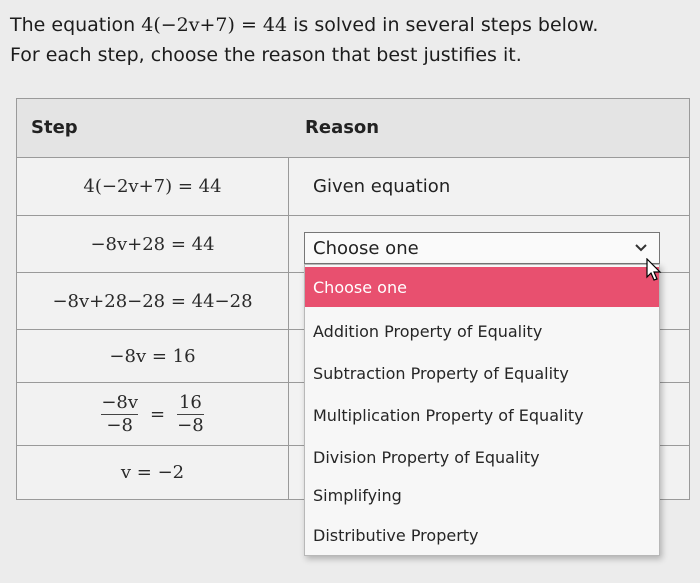 This screenshot has height=583, width=700. Describe the element at coordinates (366, 248) in the screenshot. I see `select-value: Choose one` at that location.